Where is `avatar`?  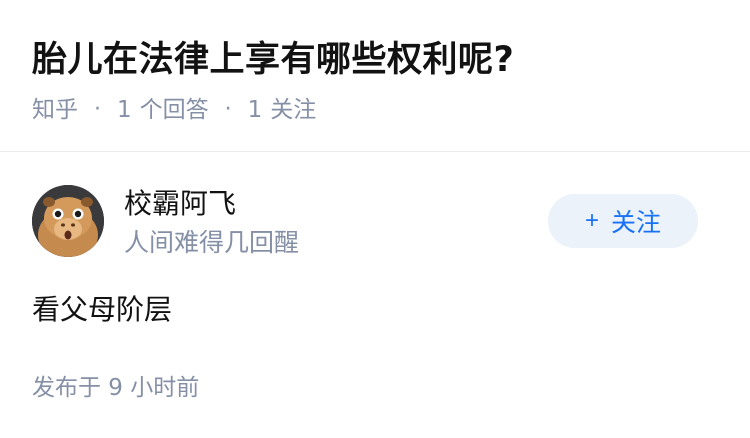
avatar is located at coordinates (68, 221).